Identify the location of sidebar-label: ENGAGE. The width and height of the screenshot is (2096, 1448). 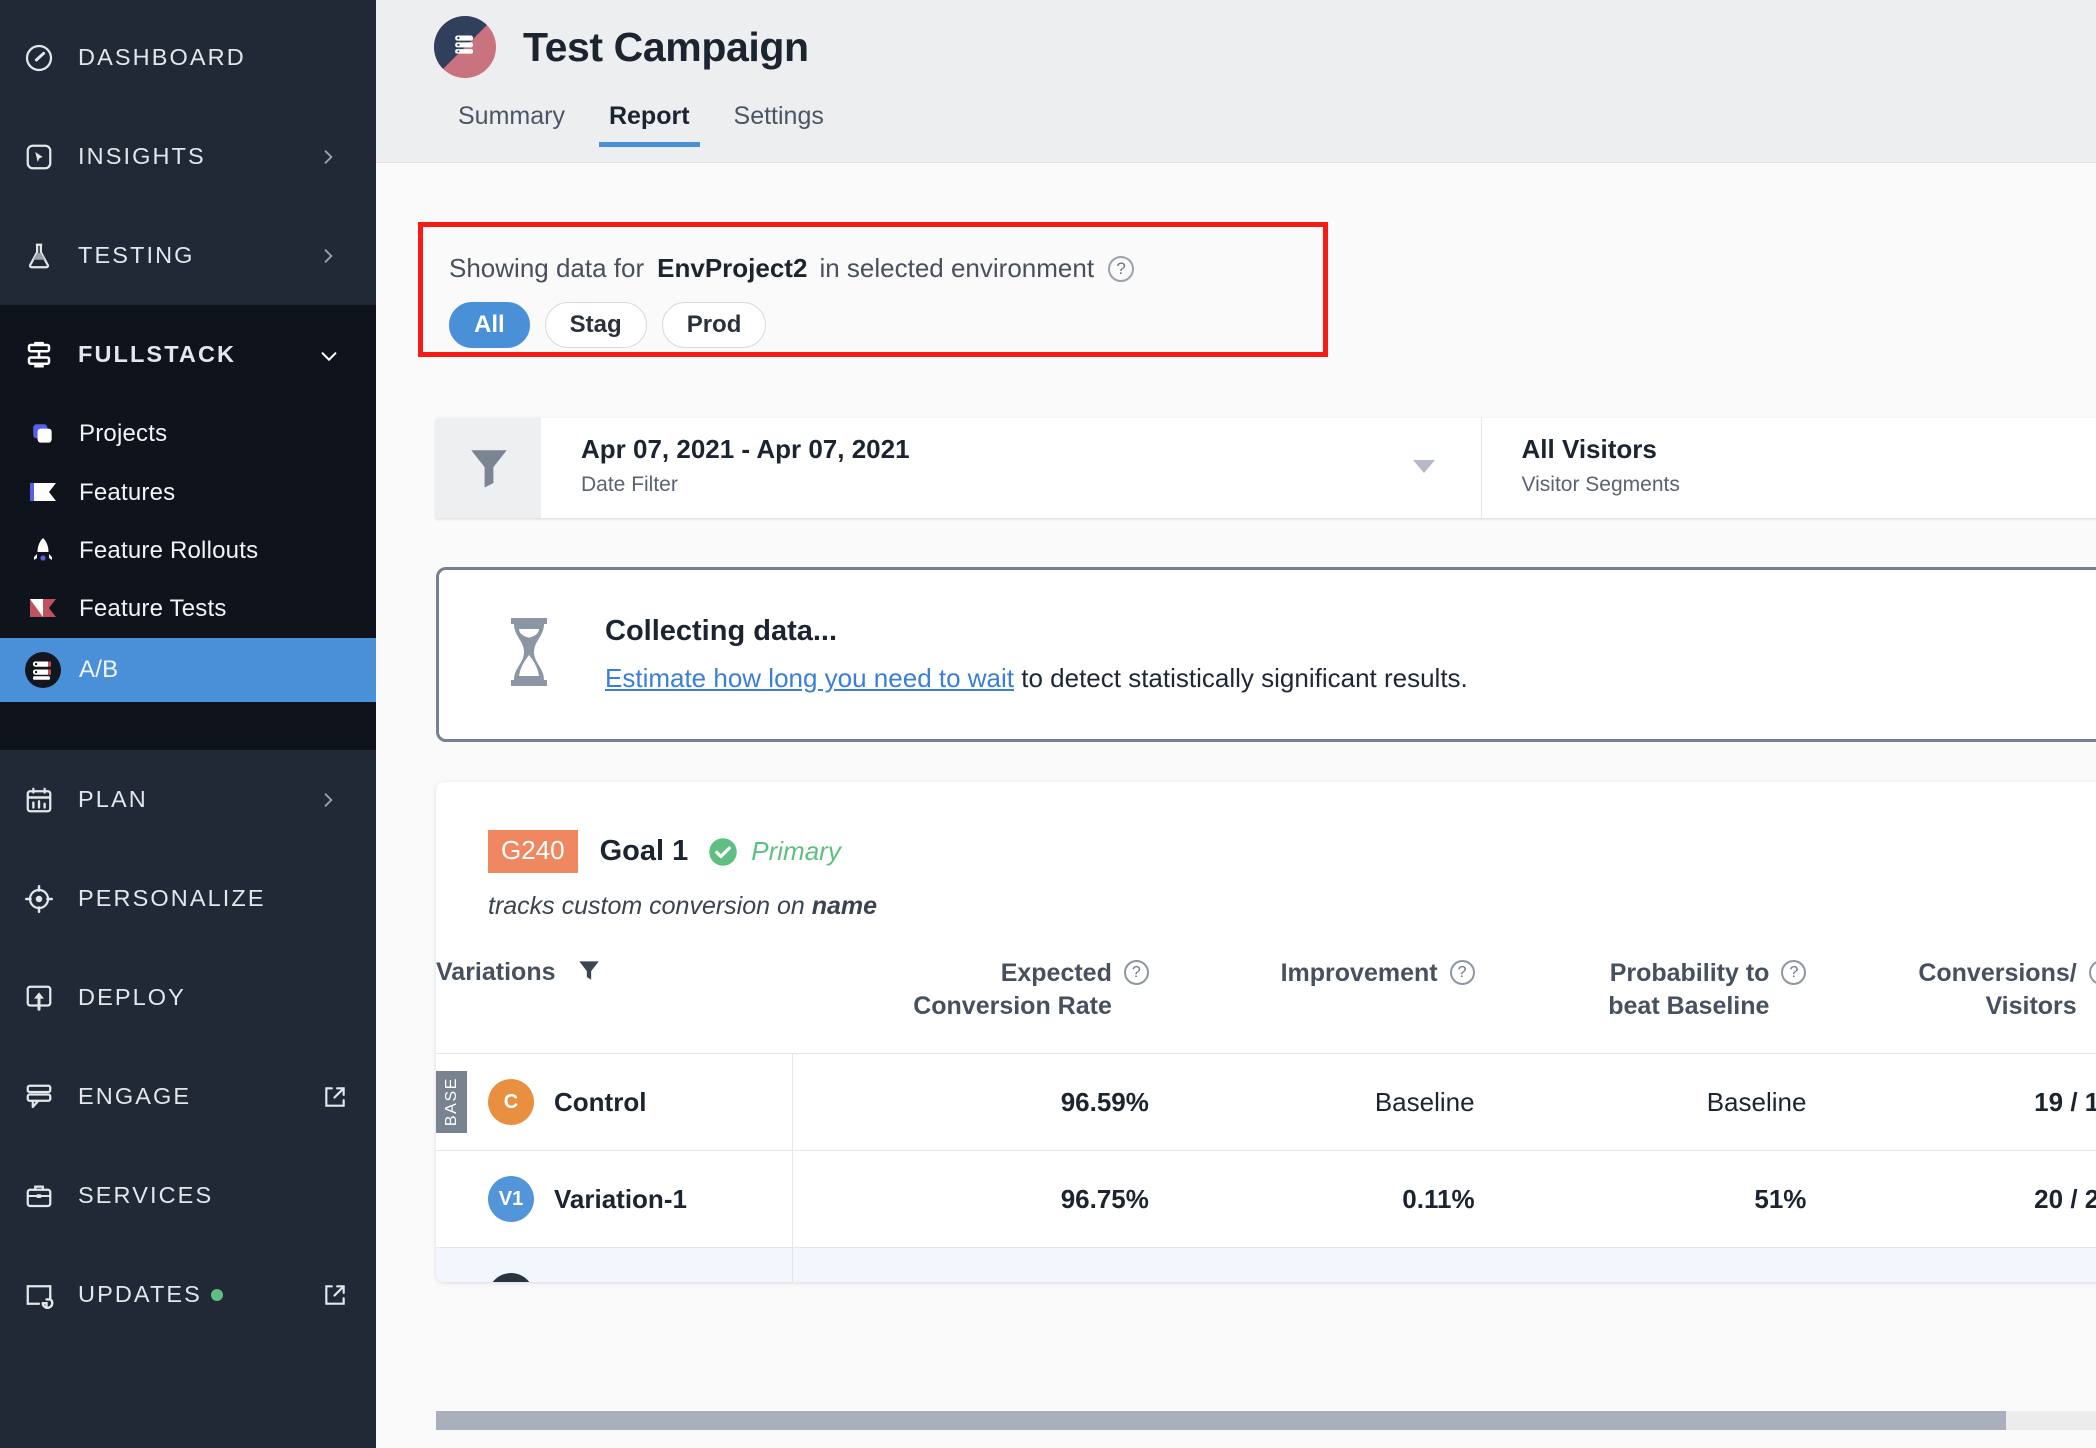
(135, 1096).